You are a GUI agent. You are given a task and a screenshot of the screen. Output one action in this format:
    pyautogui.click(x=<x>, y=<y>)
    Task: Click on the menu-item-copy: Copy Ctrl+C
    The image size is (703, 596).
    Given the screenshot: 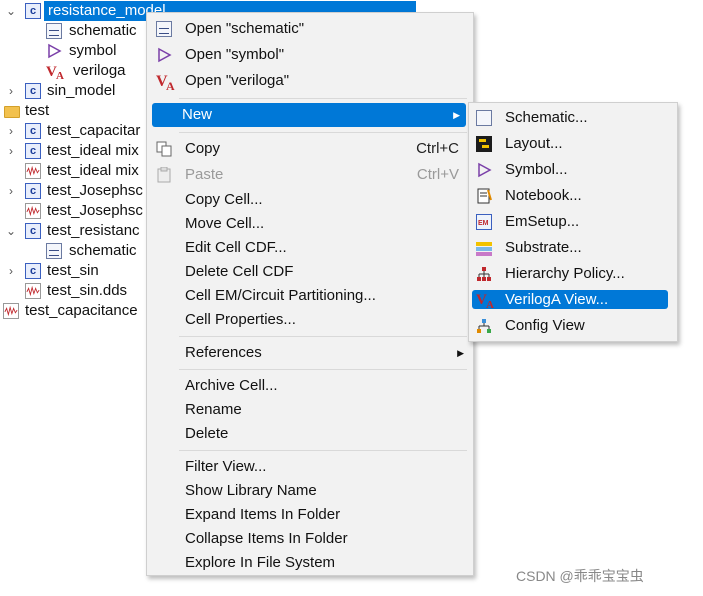 What is the action you would take?
    pyautogui.click(x=310, y=149)
    